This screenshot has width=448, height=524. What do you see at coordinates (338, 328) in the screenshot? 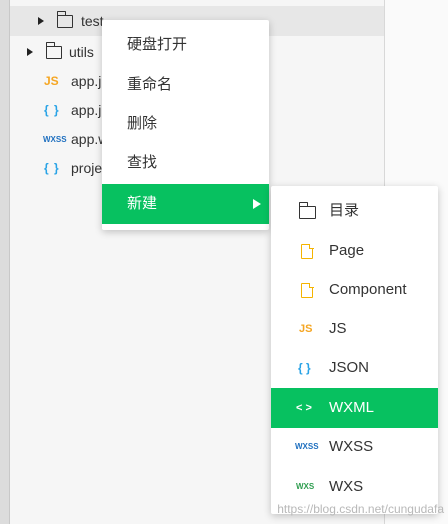
I see `submenu-item-label: JS` at bounding box center [338, 328].